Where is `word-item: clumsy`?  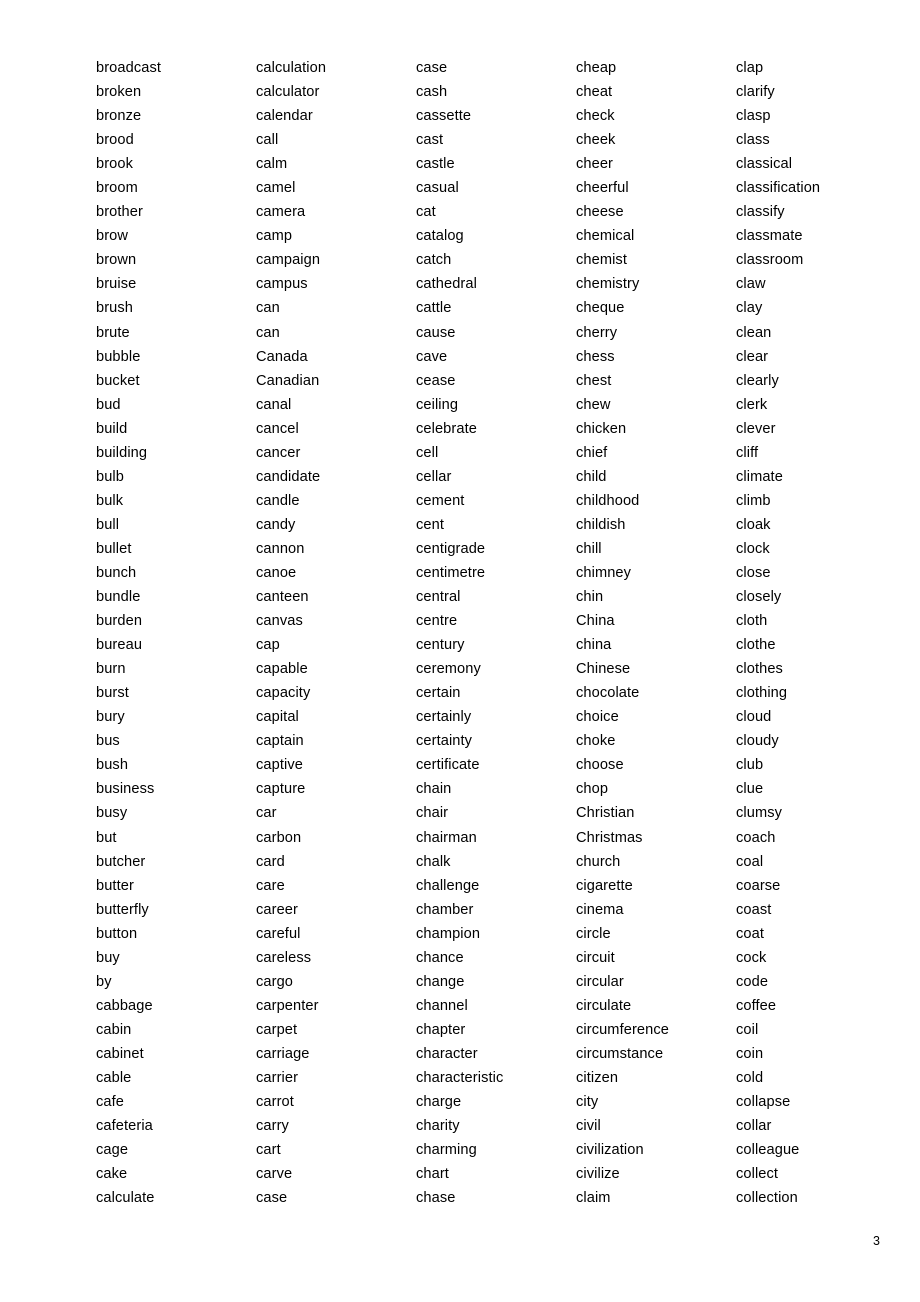 word-item: clumsy is located at coordinates (759, 813).